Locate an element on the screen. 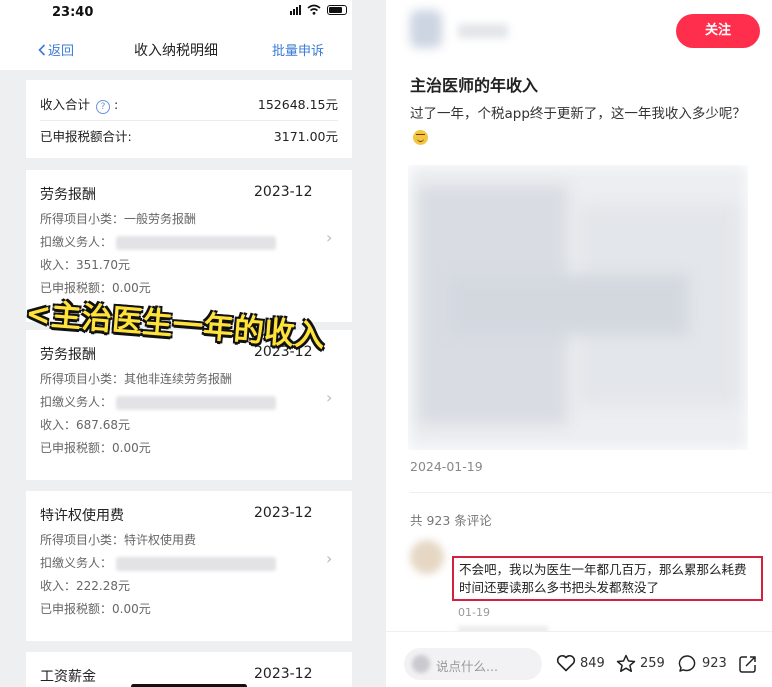 The height and width of the screenshot is (687, 772). record-title: 特许权使用费 is located at coordinates (82, 516).